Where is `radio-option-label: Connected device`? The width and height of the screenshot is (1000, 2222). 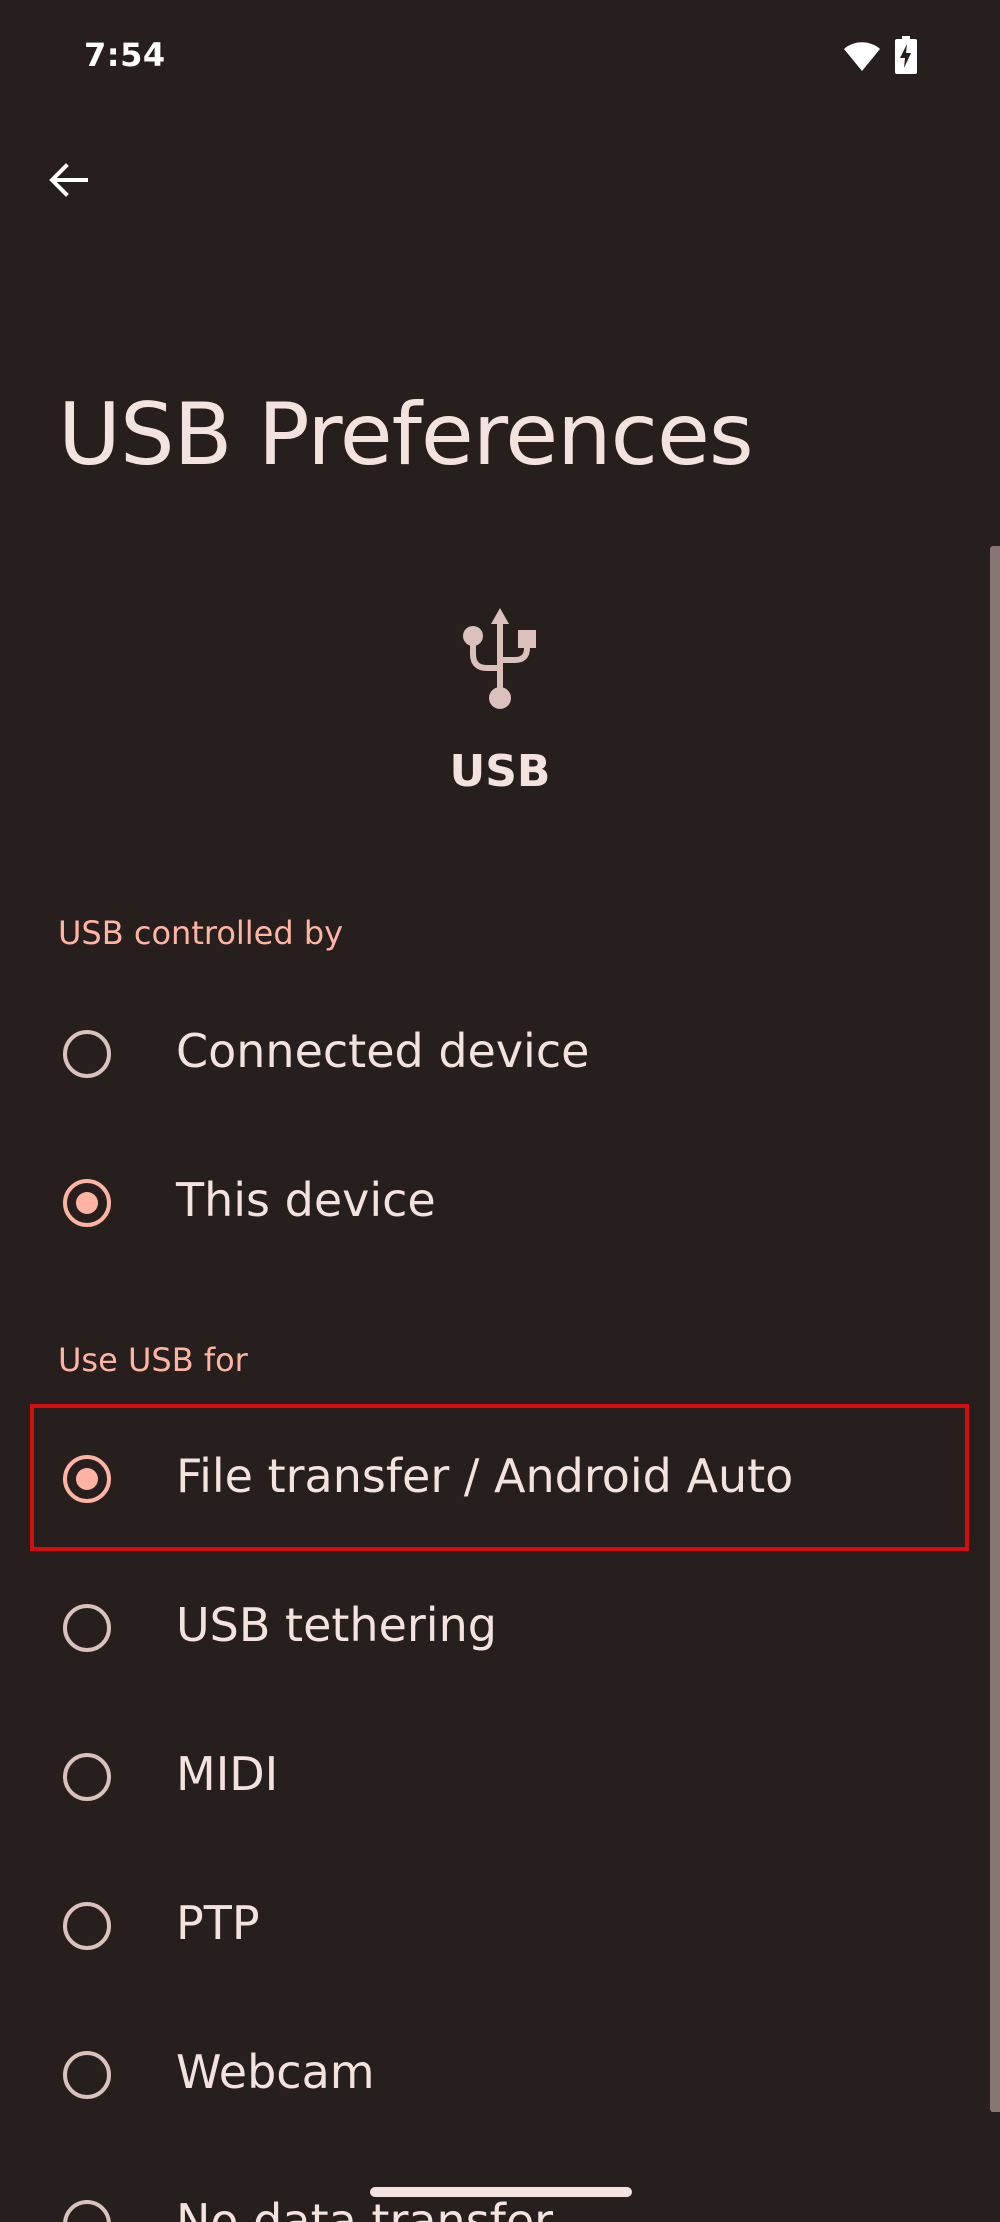 radio-option-label: Connected device is located at coordinates (383, 1051).